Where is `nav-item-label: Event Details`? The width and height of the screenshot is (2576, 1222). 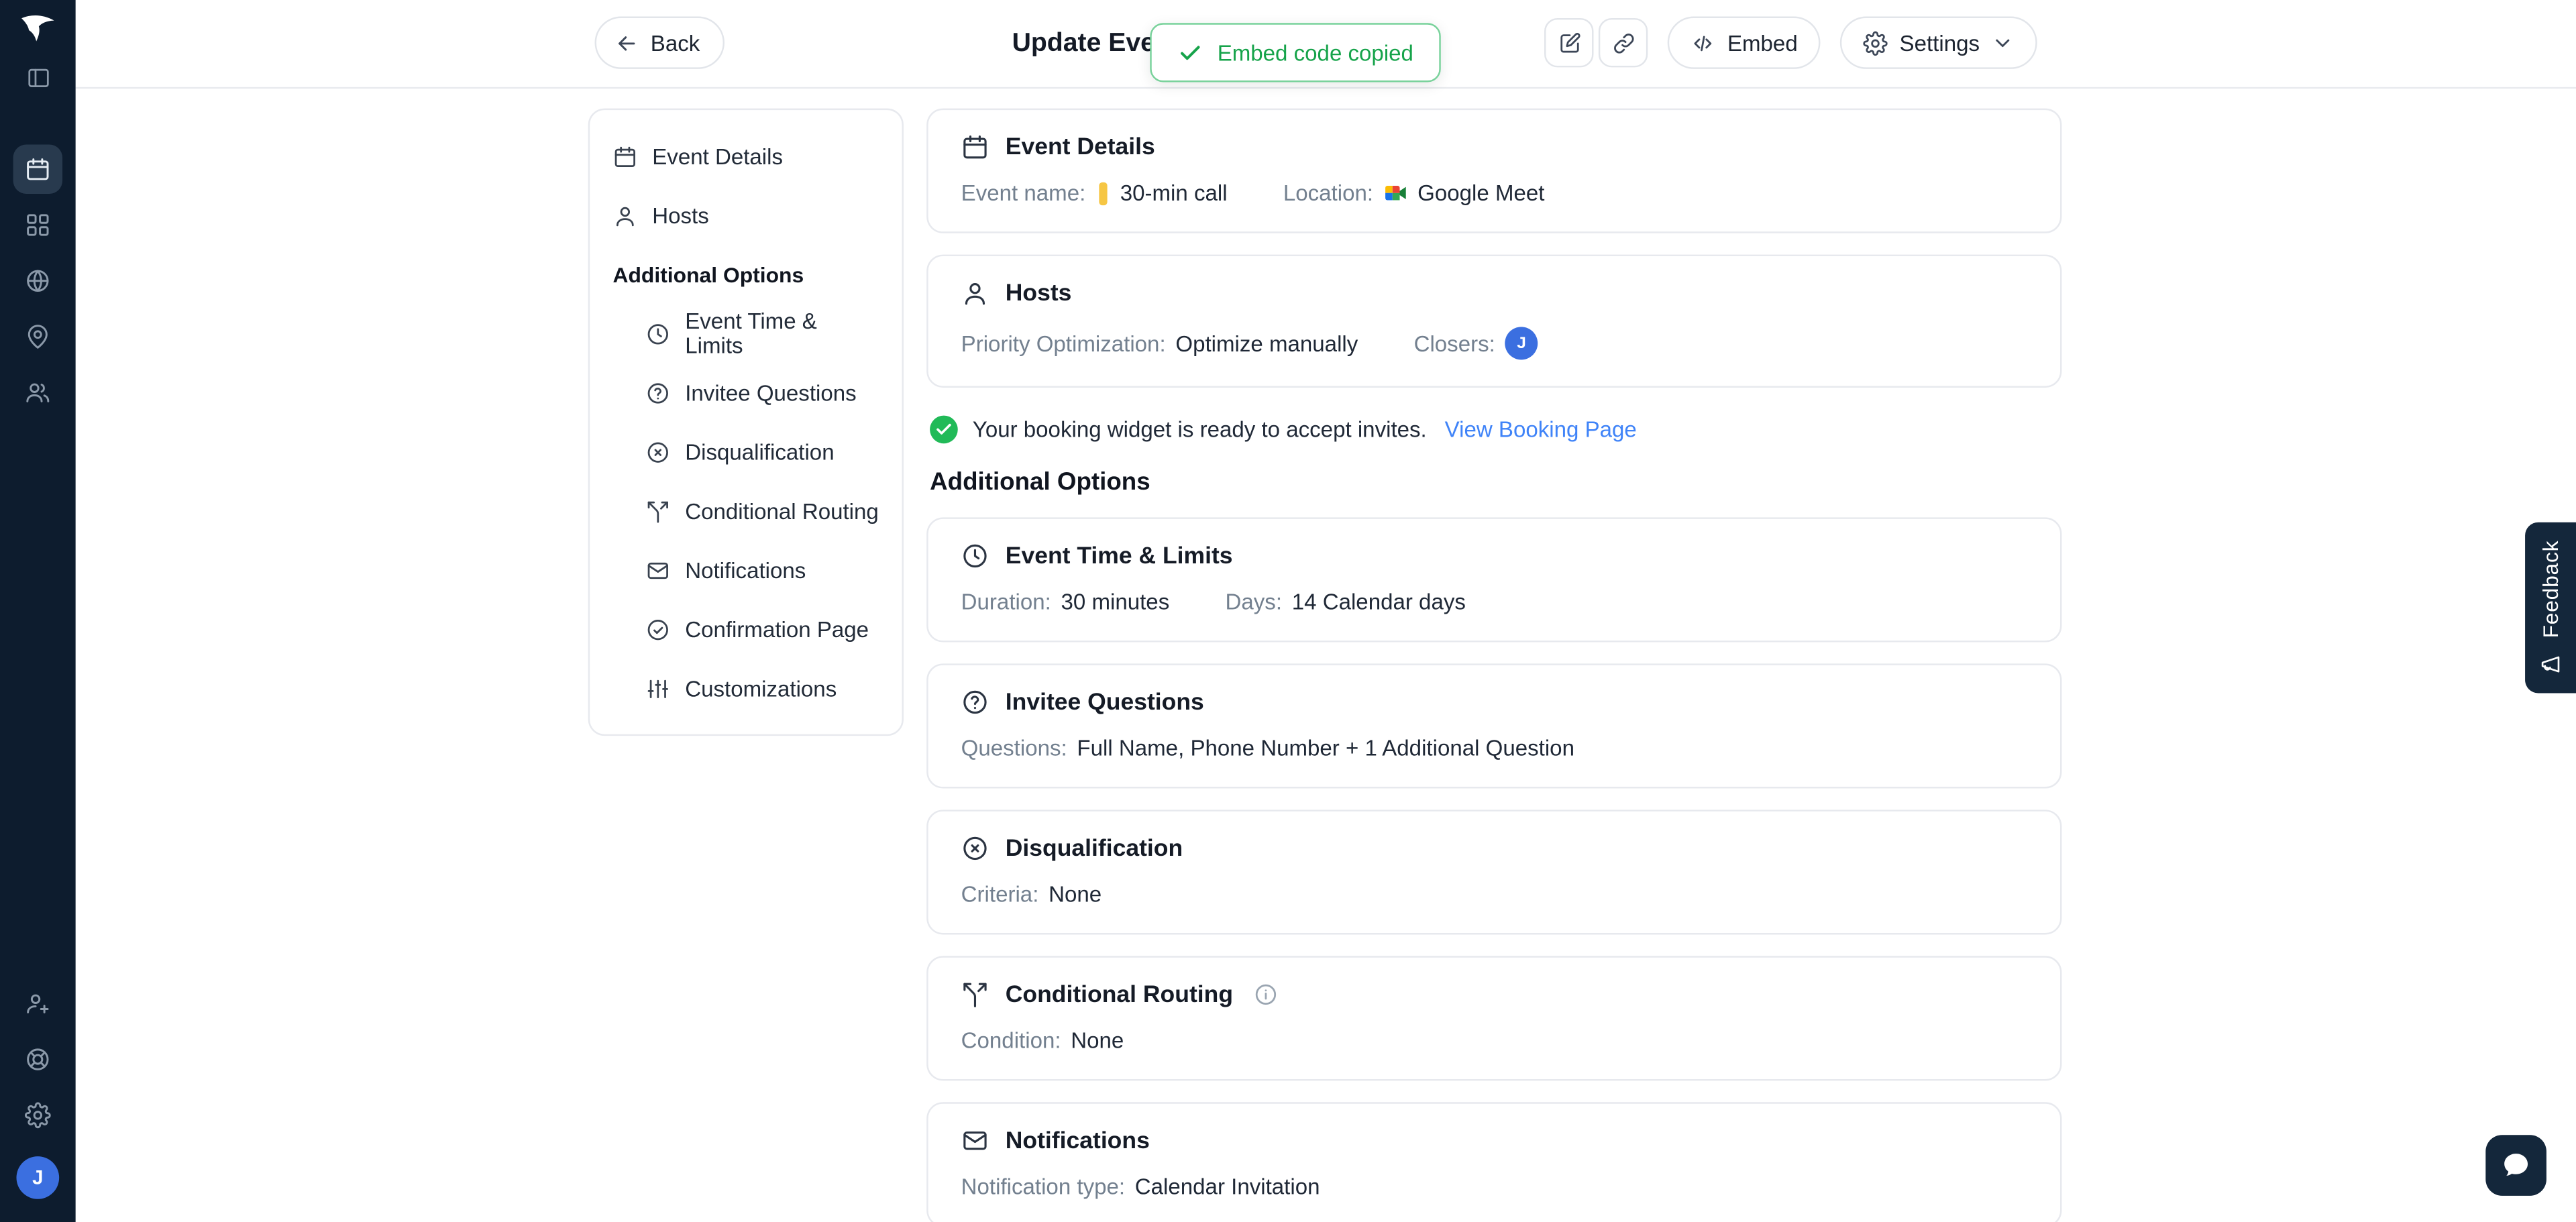
nav-item-label: Event Details is located at coordinates (718, 156).